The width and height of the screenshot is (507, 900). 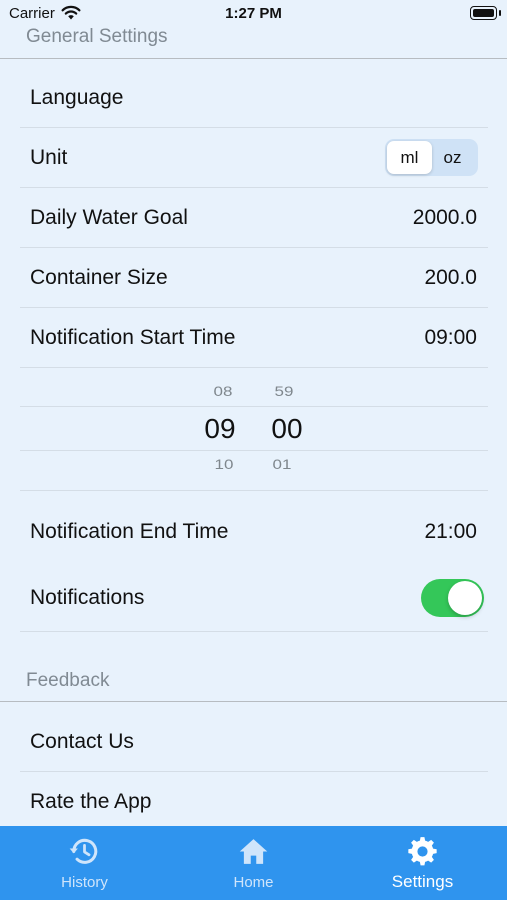 What do you see at coordinates (99, 277) in the screenshot?
I see `container-size-label: Container Size` at bounding box center [99, 277].